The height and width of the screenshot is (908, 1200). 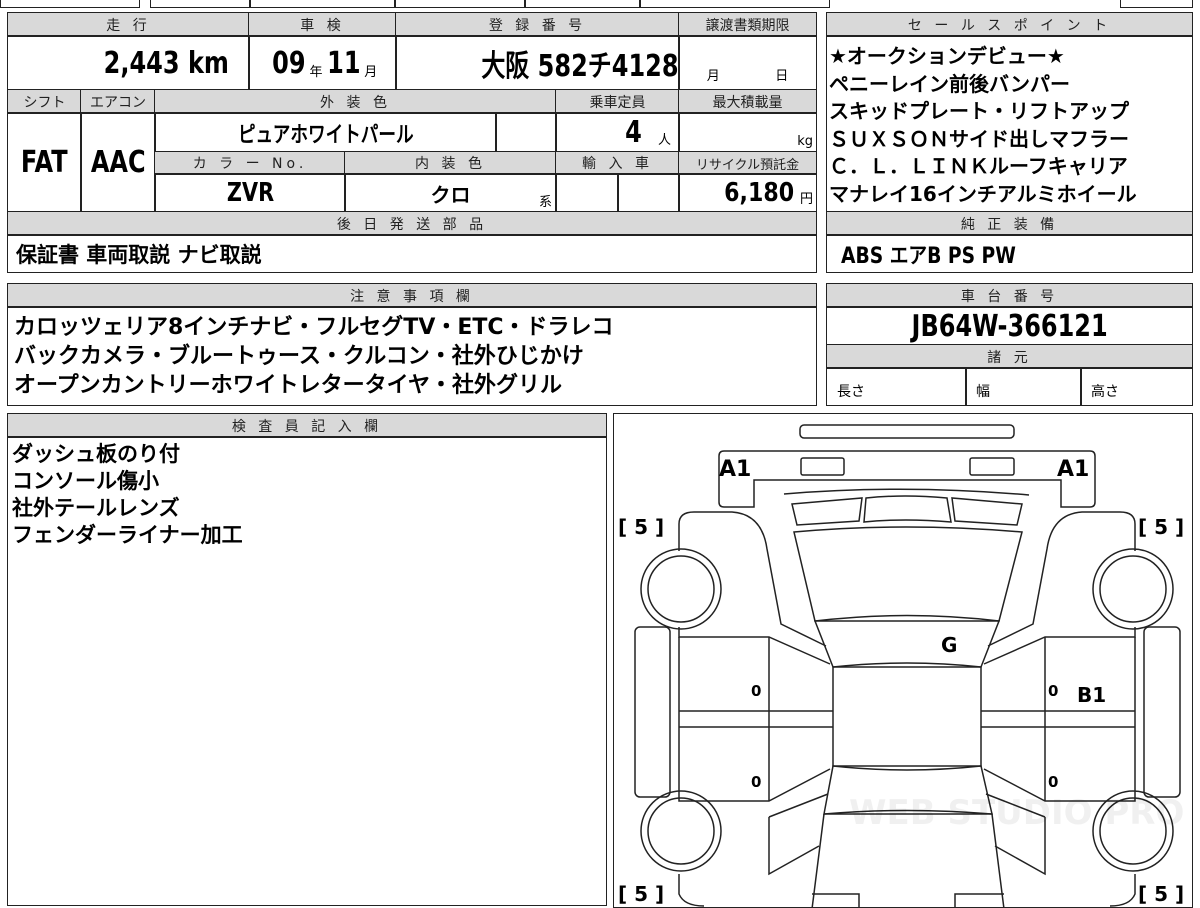 What do you see at coordinates (537, 24) in the screenshot?
I see `registration-header: 登 録 番 号` at bounding box center [537, 24].